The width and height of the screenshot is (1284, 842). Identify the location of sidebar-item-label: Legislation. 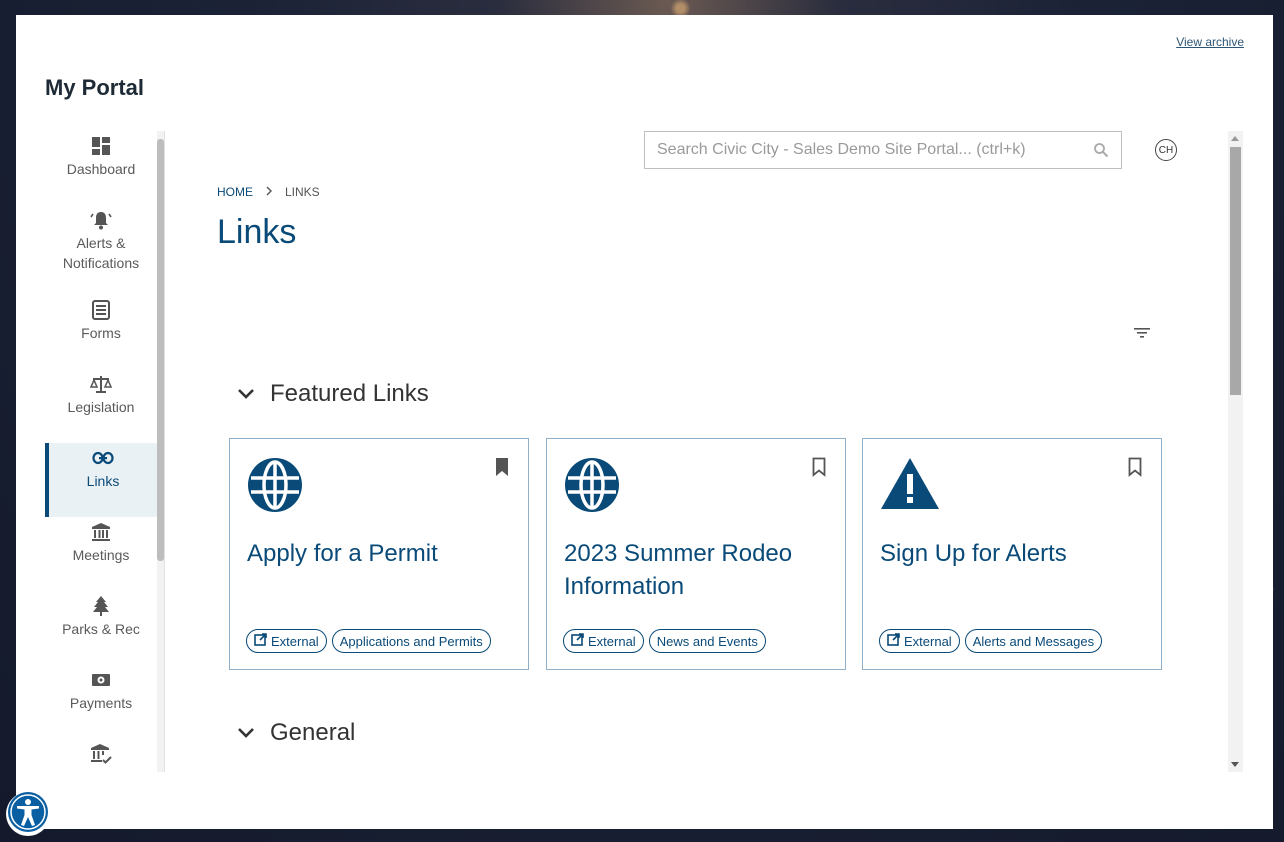
(101, 407).